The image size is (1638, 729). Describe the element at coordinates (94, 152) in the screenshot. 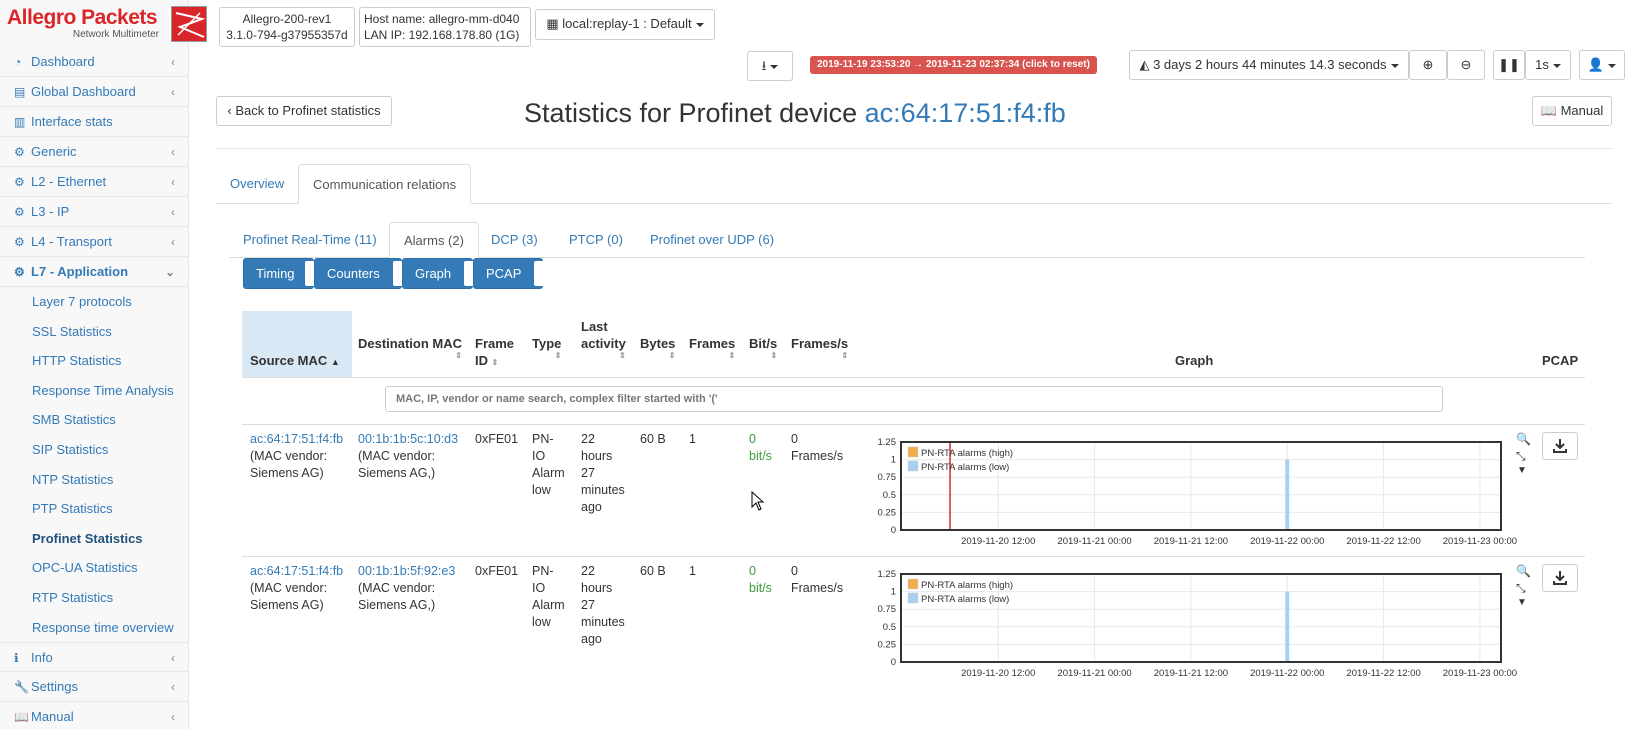

I see `sidebar-item-generic: ⚙ Generic ‹` at that location.